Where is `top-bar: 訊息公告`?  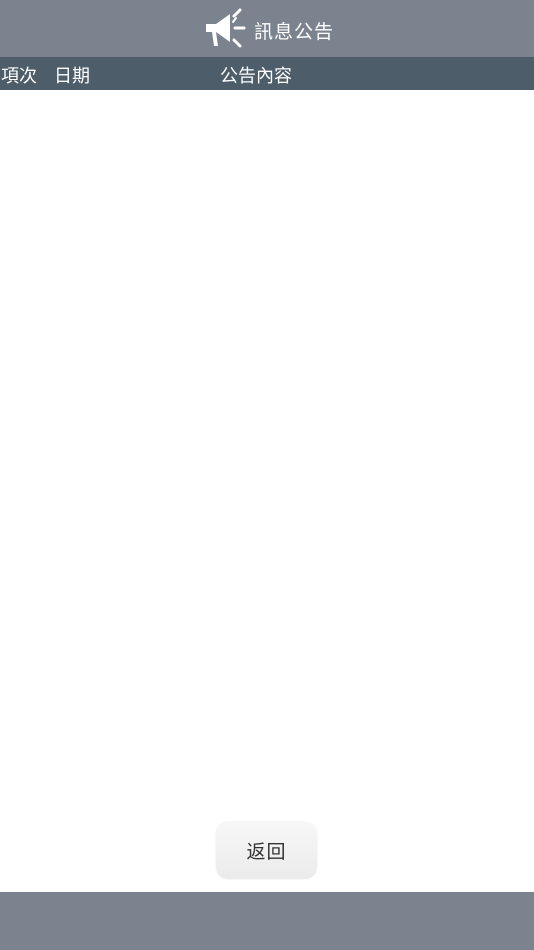 top-bar: 訊息公告 is located at coordinates (267, 28).